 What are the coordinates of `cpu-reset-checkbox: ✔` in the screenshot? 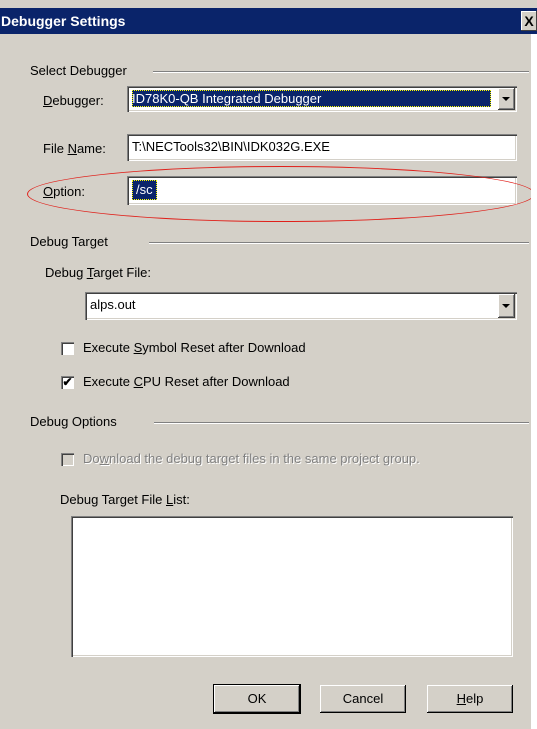 It's located at (67, 382).